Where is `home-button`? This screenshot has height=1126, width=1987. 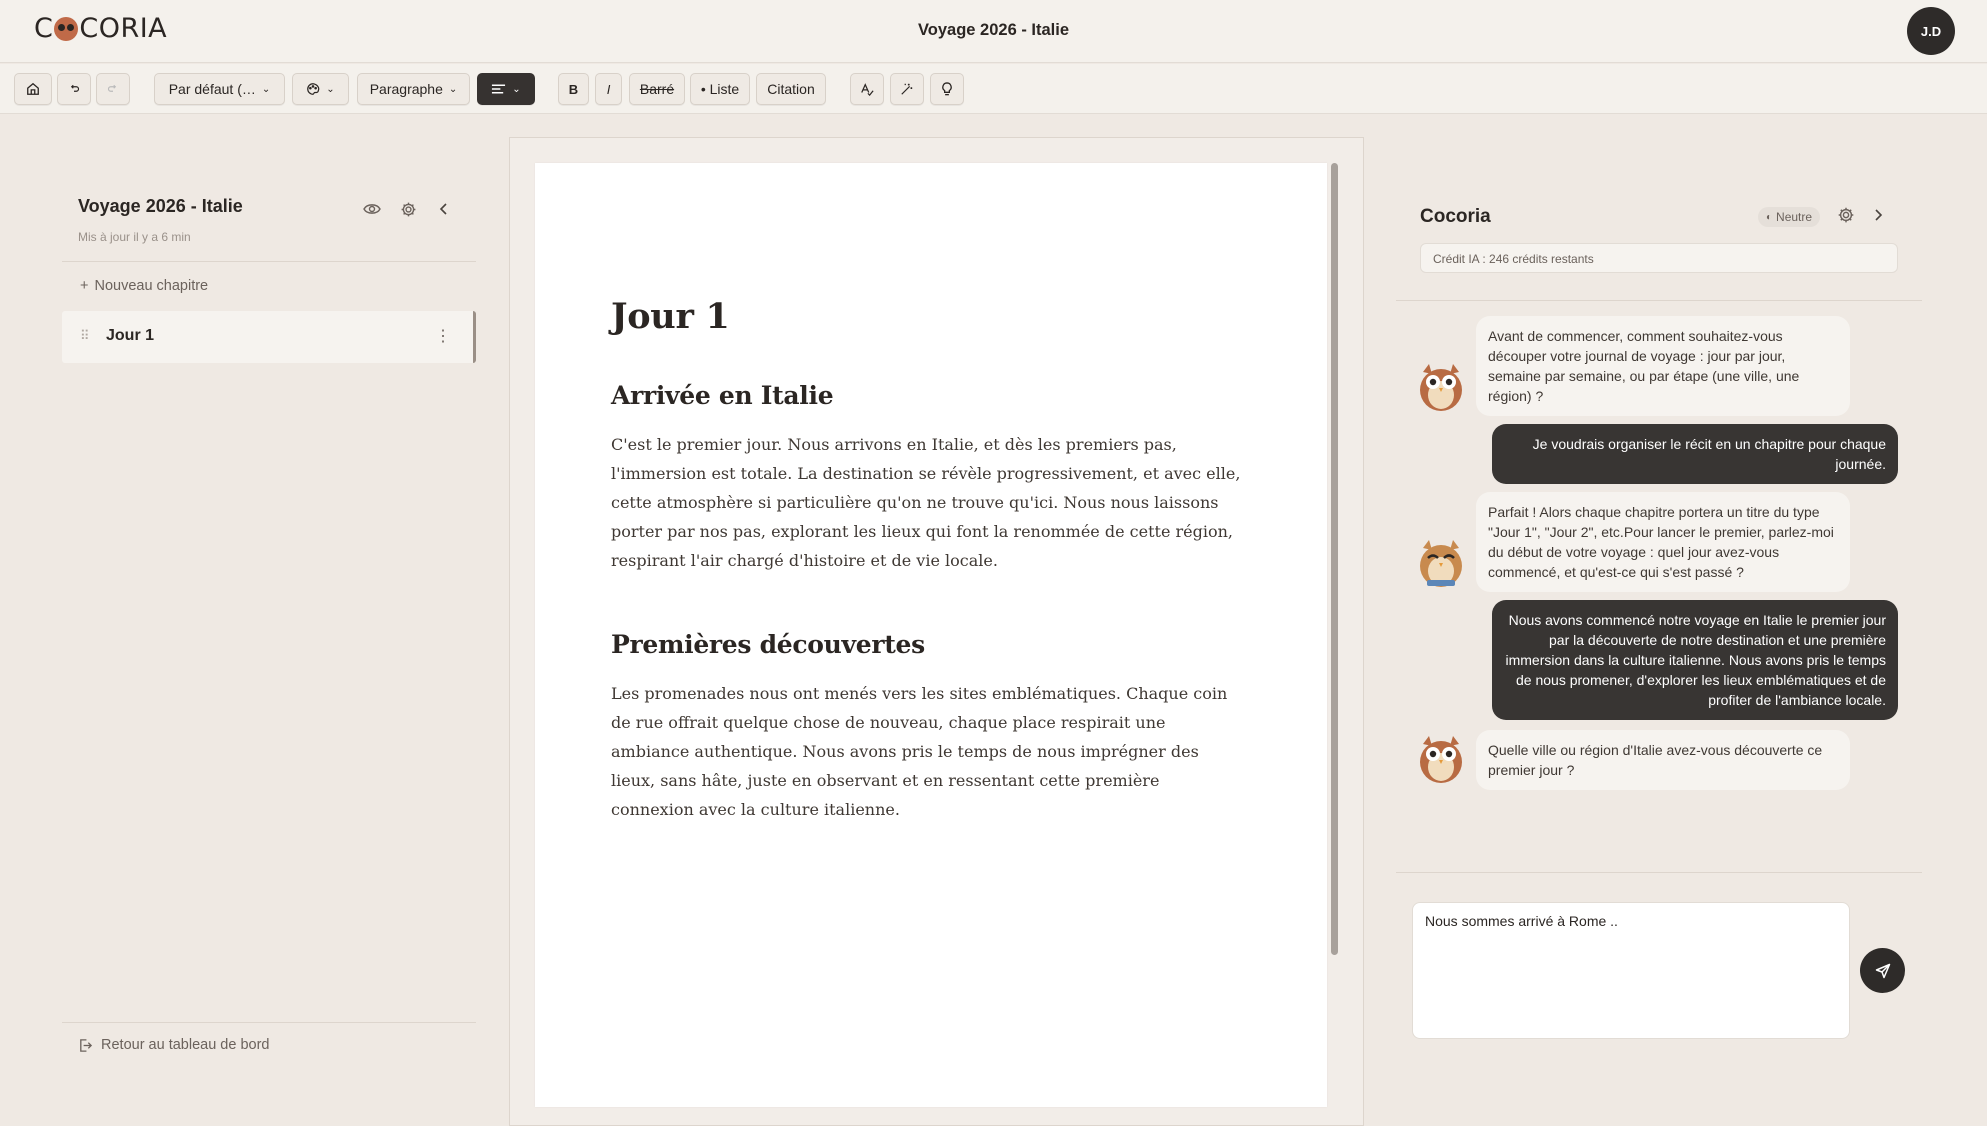 home-button is located at coordinates (33, 89).